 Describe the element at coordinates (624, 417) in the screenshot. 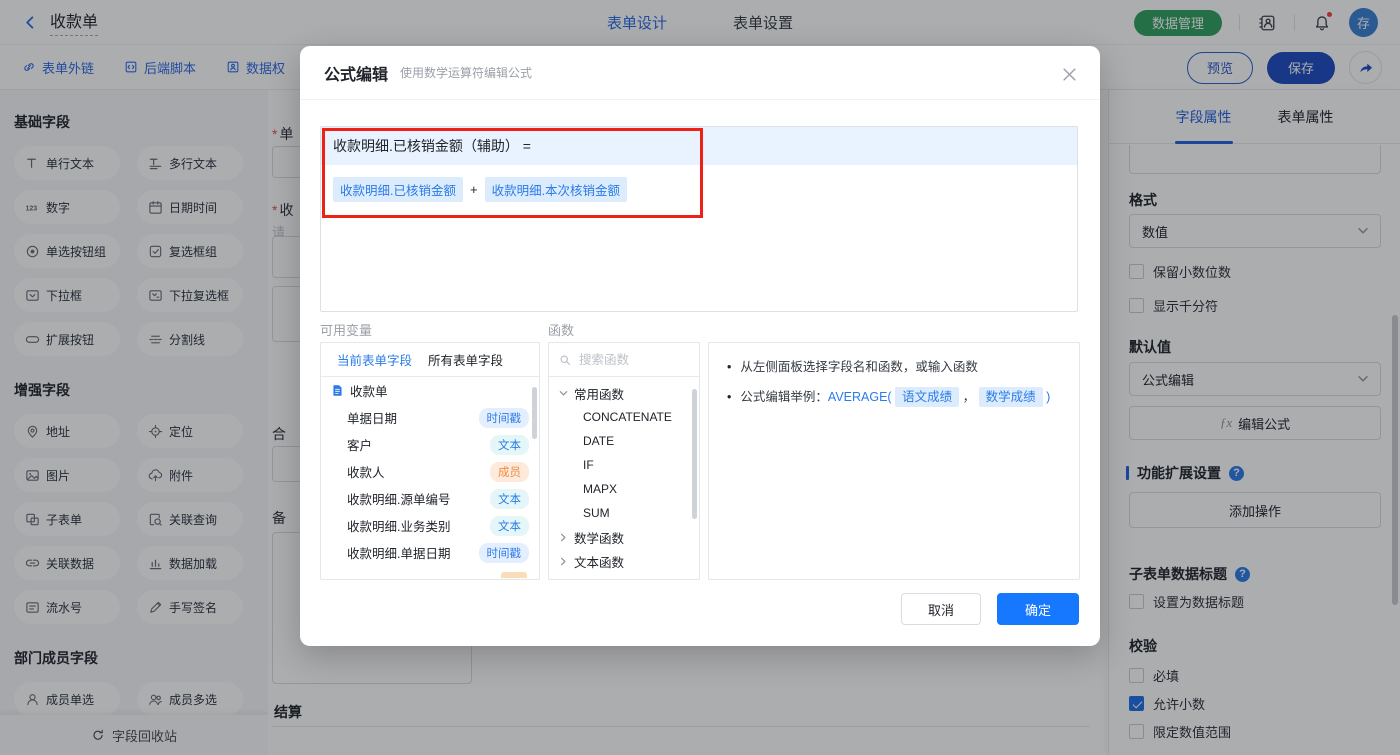

I see `function-item: CONCATENATE` at that location.